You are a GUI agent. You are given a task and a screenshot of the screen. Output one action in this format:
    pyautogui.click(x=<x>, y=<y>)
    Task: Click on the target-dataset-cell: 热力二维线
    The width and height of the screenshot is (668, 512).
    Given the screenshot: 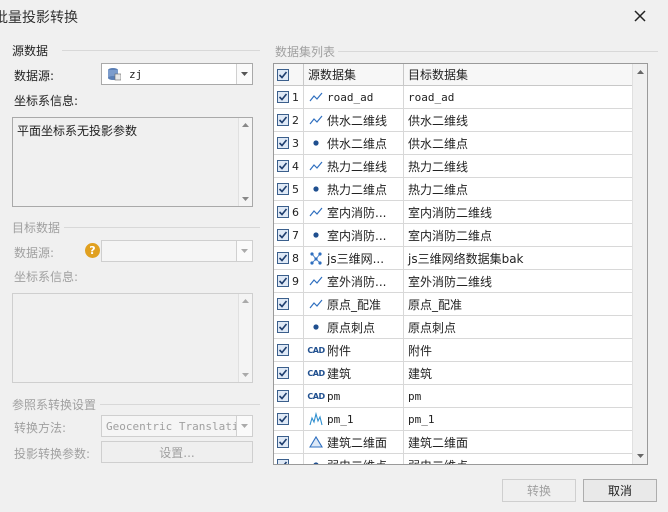 What is the action you would take?
    pyautogui.click(x=518, y=166)
    